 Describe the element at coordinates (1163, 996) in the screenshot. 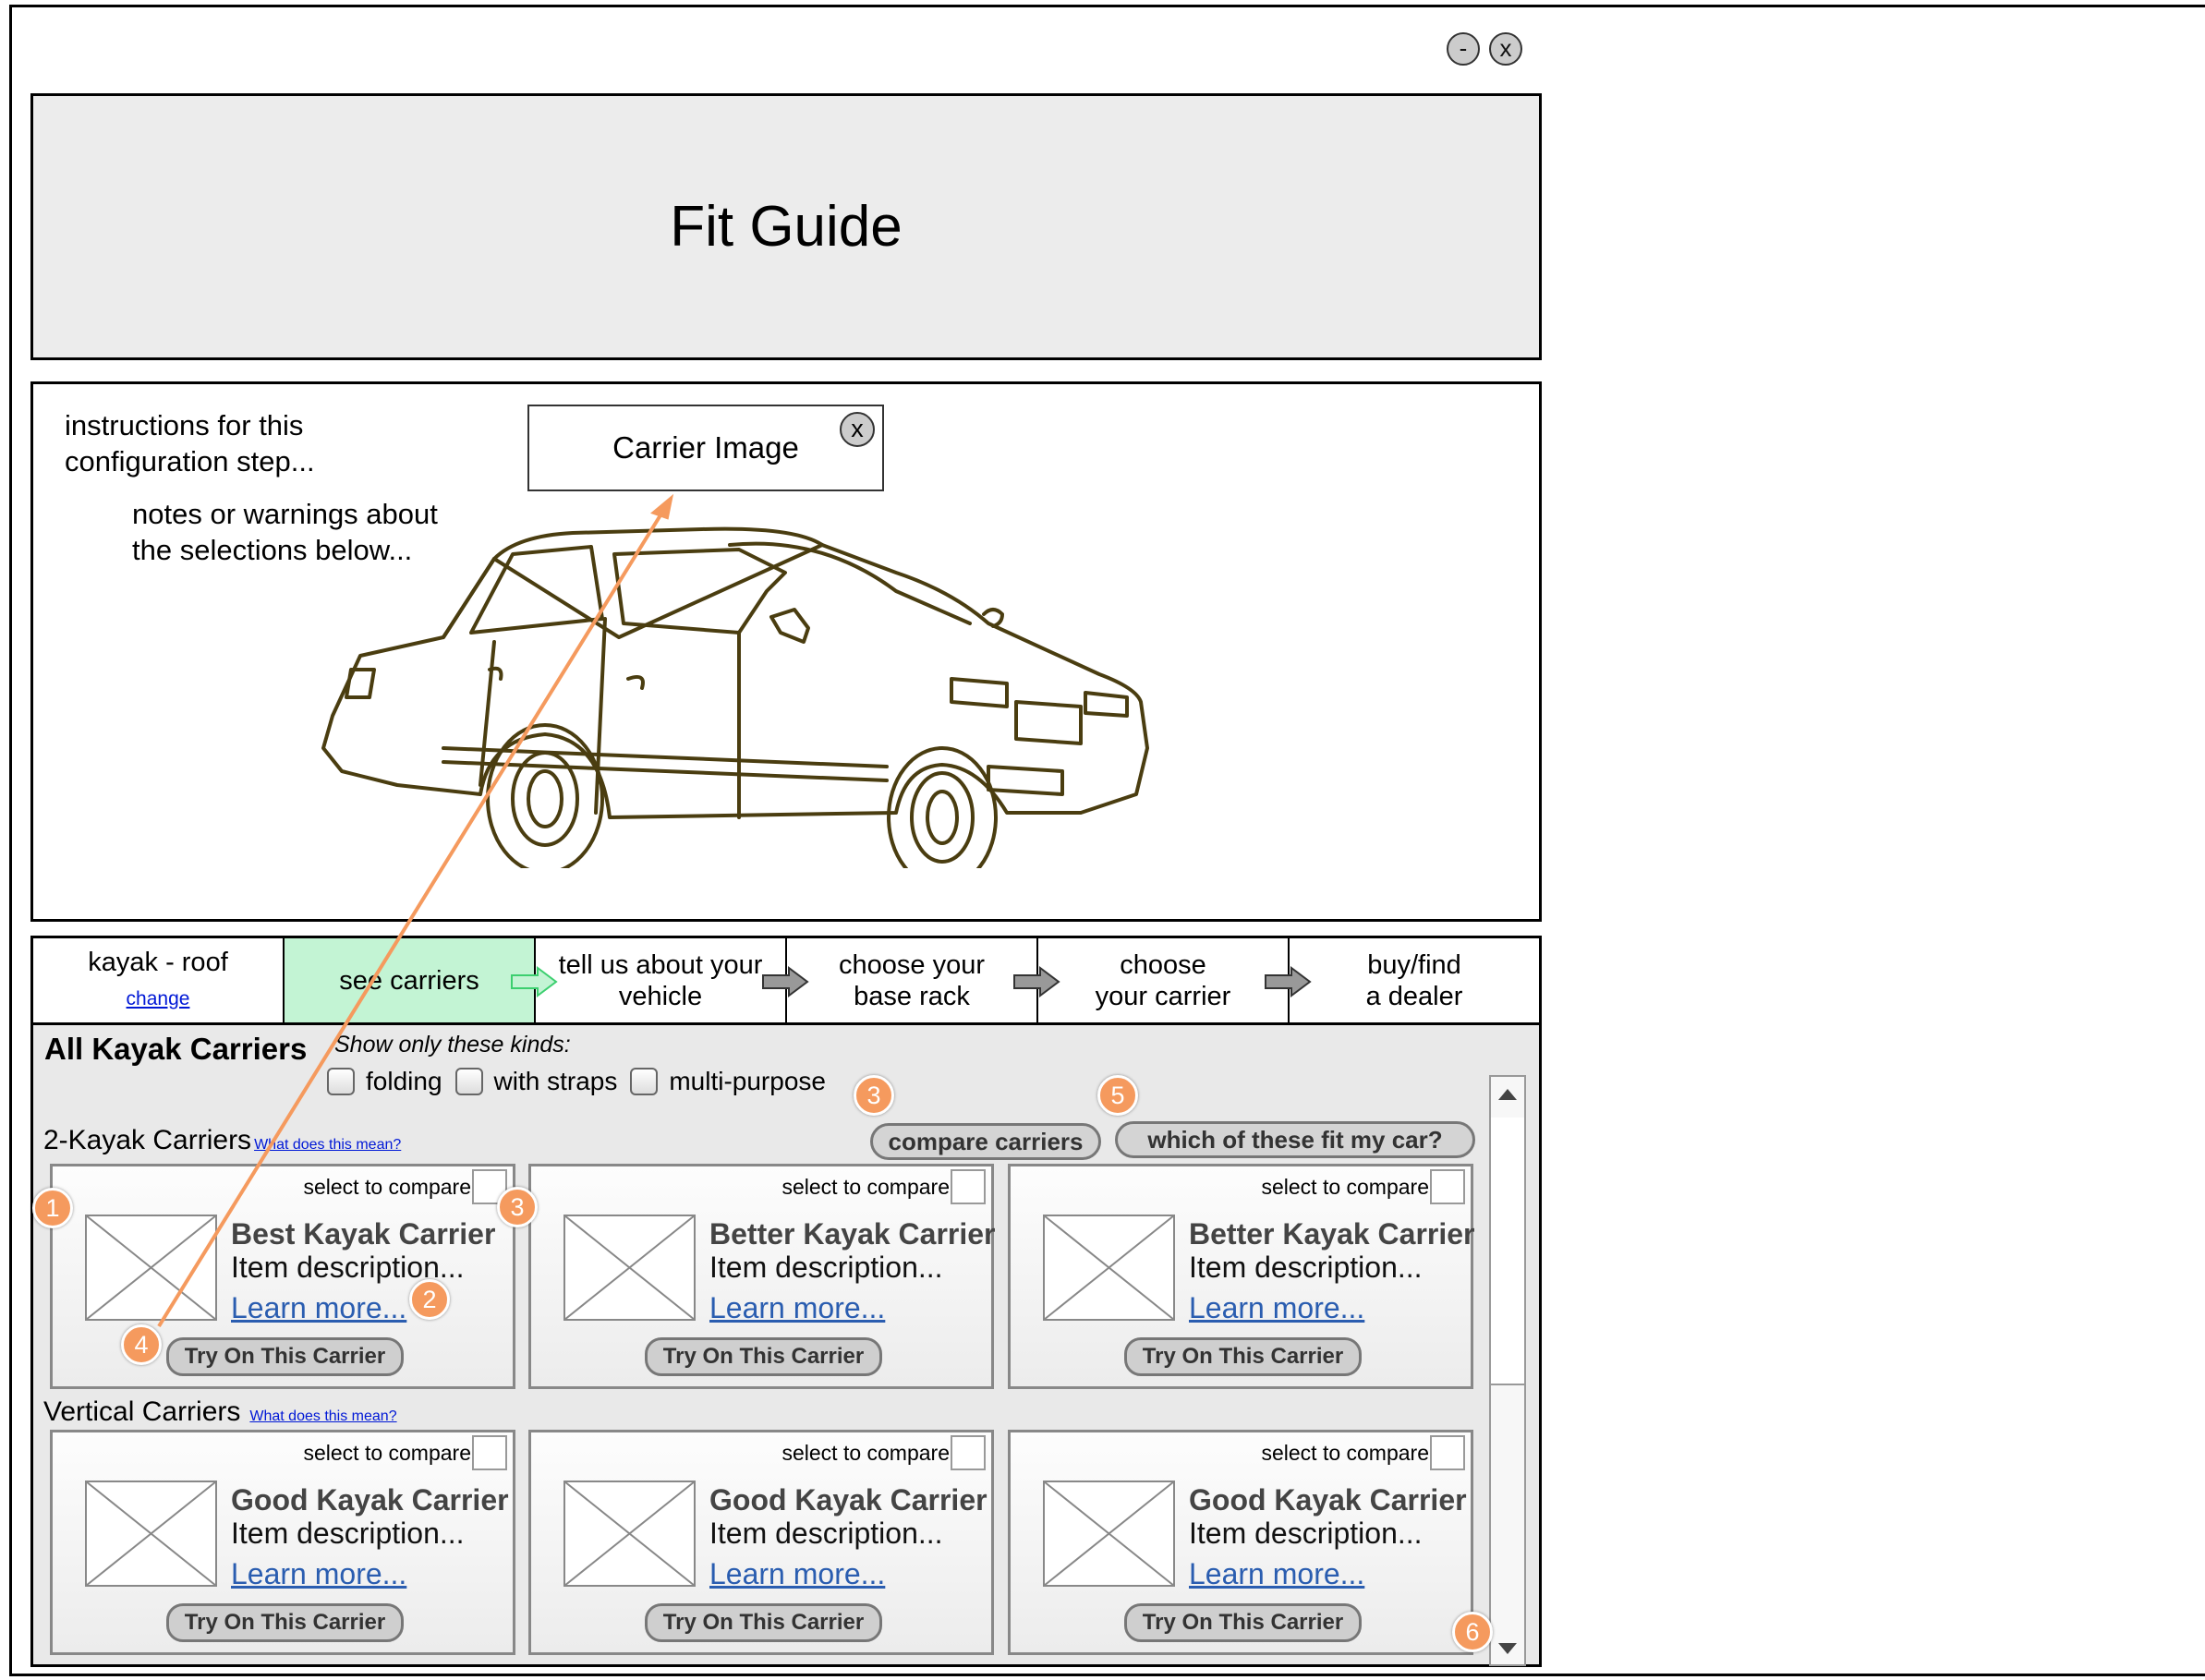

I see `step-label: your carrier` at that location.